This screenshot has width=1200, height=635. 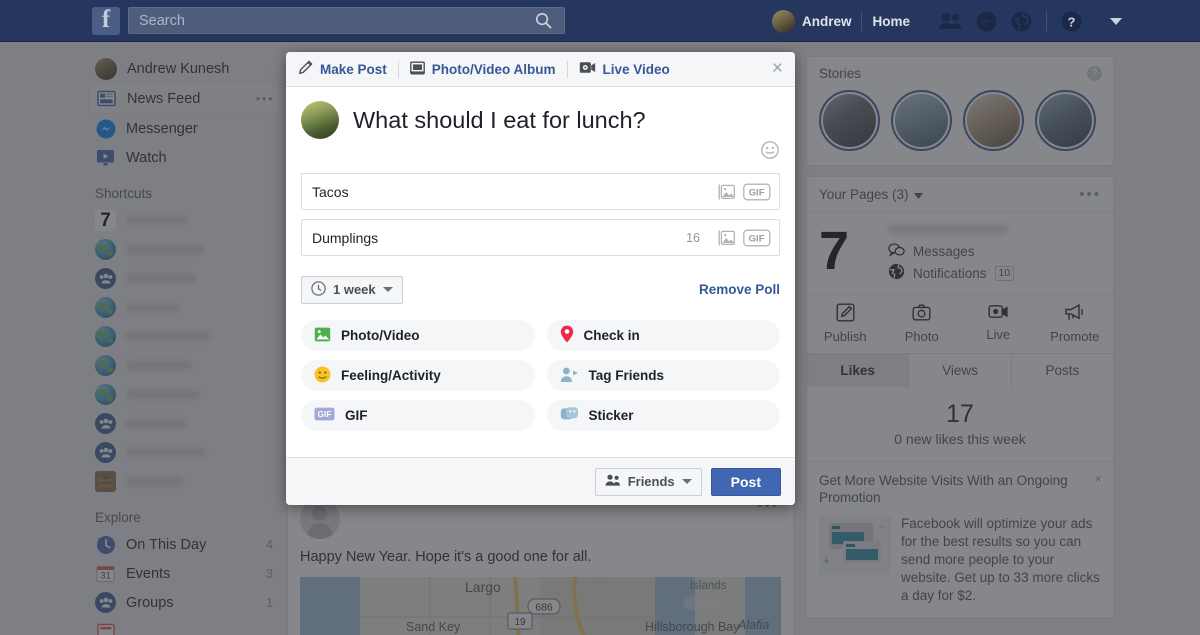 What do you see at coordinates (305, 69) in the screenshot?
I see `pencil-icon` at bounding box center [305, 69].